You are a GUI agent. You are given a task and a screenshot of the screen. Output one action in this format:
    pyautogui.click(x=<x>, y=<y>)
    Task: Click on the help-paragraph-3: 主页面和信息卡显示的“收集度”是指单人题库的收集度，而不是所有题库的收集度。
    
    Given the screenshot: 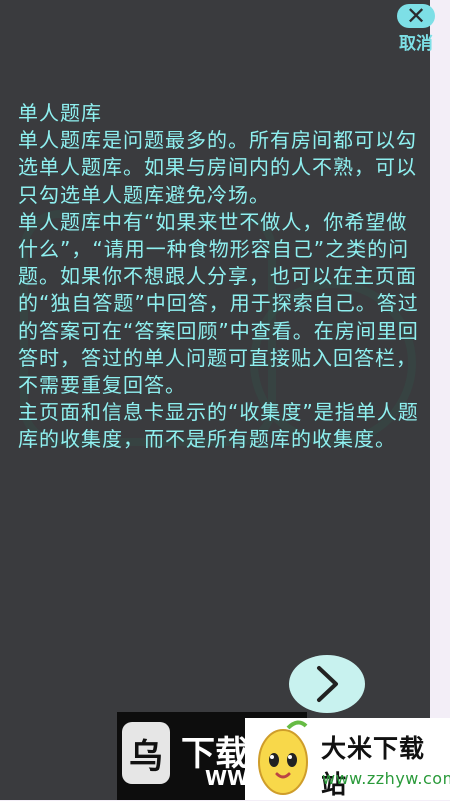 What is the action you would take?
    pyautogui.click(x=218, y=426)
    